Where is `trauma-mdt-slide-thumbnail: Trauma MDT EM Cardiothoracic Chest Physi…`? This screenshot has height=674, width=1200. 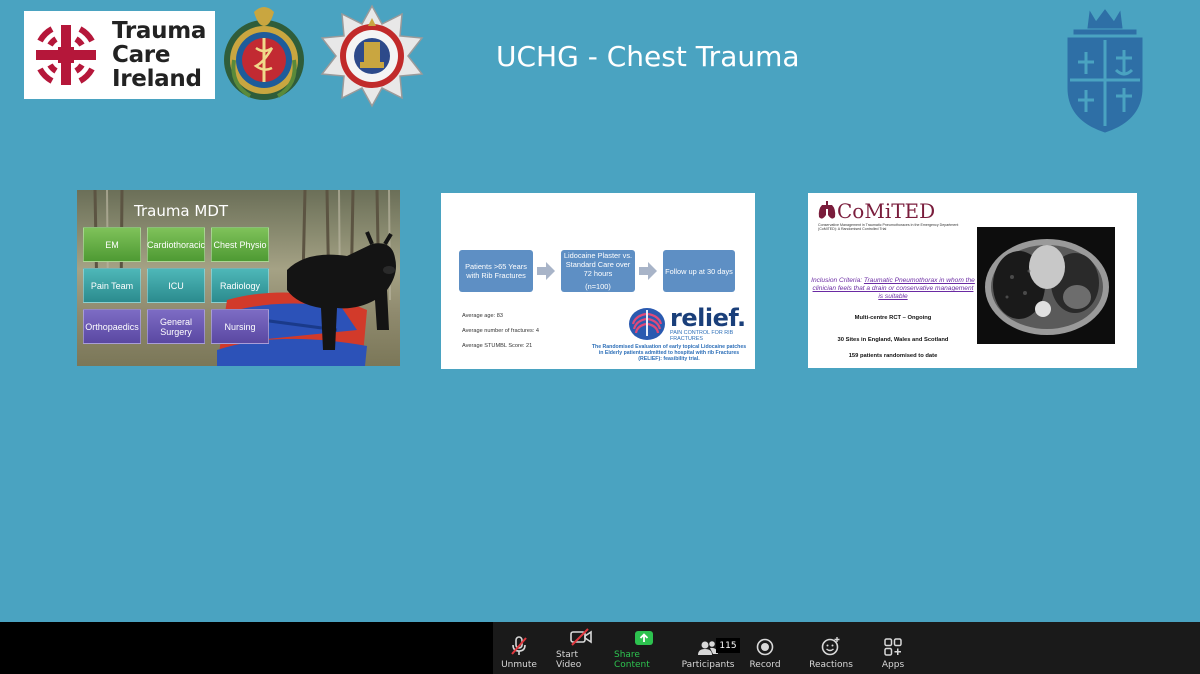
trauma-mdt-slide-thumbnail: Trauma MDT EM Cardiothoracic Chest Physi… is located at coordinates (238, 278).